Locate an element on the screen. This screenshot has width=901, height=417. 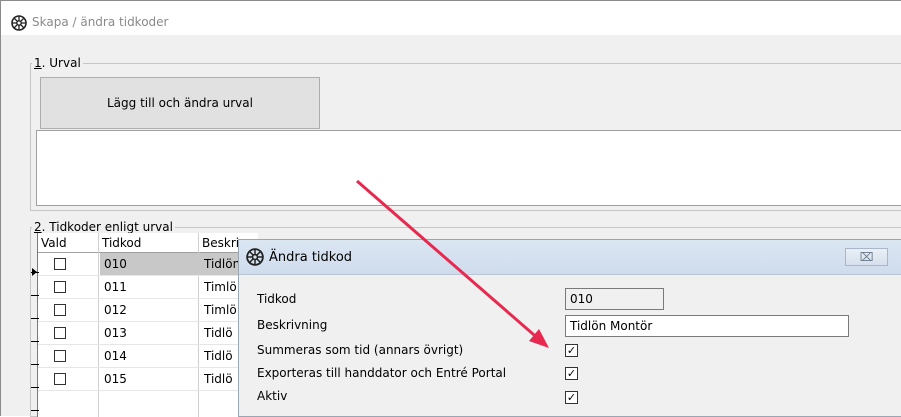
grid-header: Vald Tidkod Beskri is located at coordinates (148, 243).